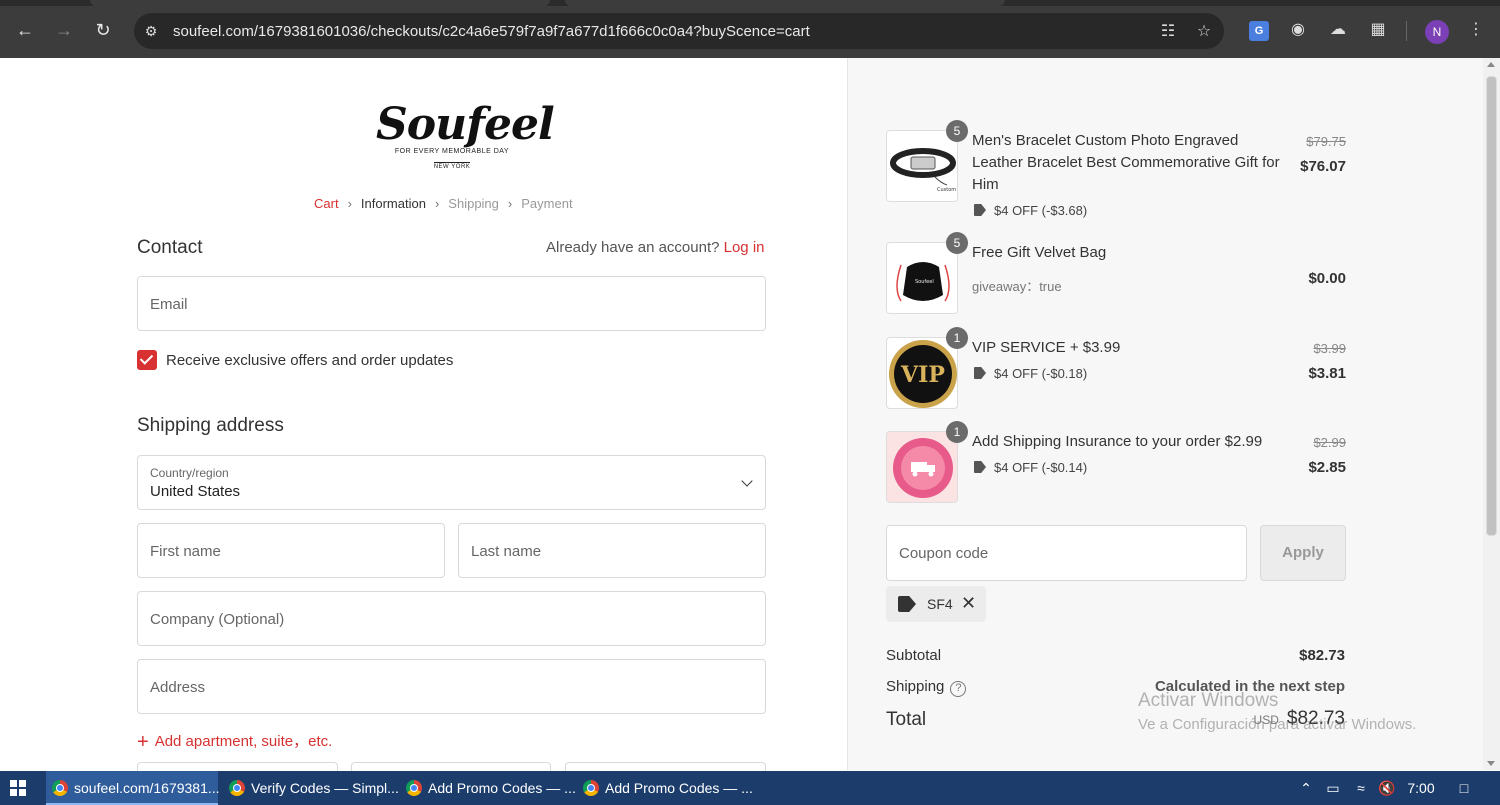 The image size is (1500, 805). I want to click on item-discount-text: $4 OFF (-$3.68), so click(1041, 210).